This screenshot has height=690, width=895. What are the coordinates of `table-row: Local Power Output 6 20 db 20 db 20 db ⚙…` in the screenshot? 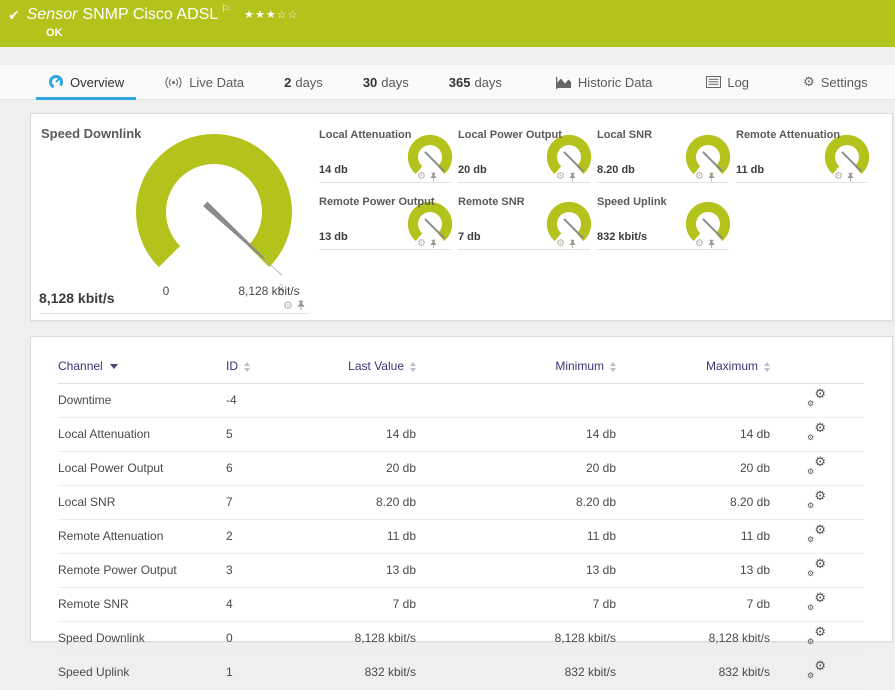 It's located at (461, 468).